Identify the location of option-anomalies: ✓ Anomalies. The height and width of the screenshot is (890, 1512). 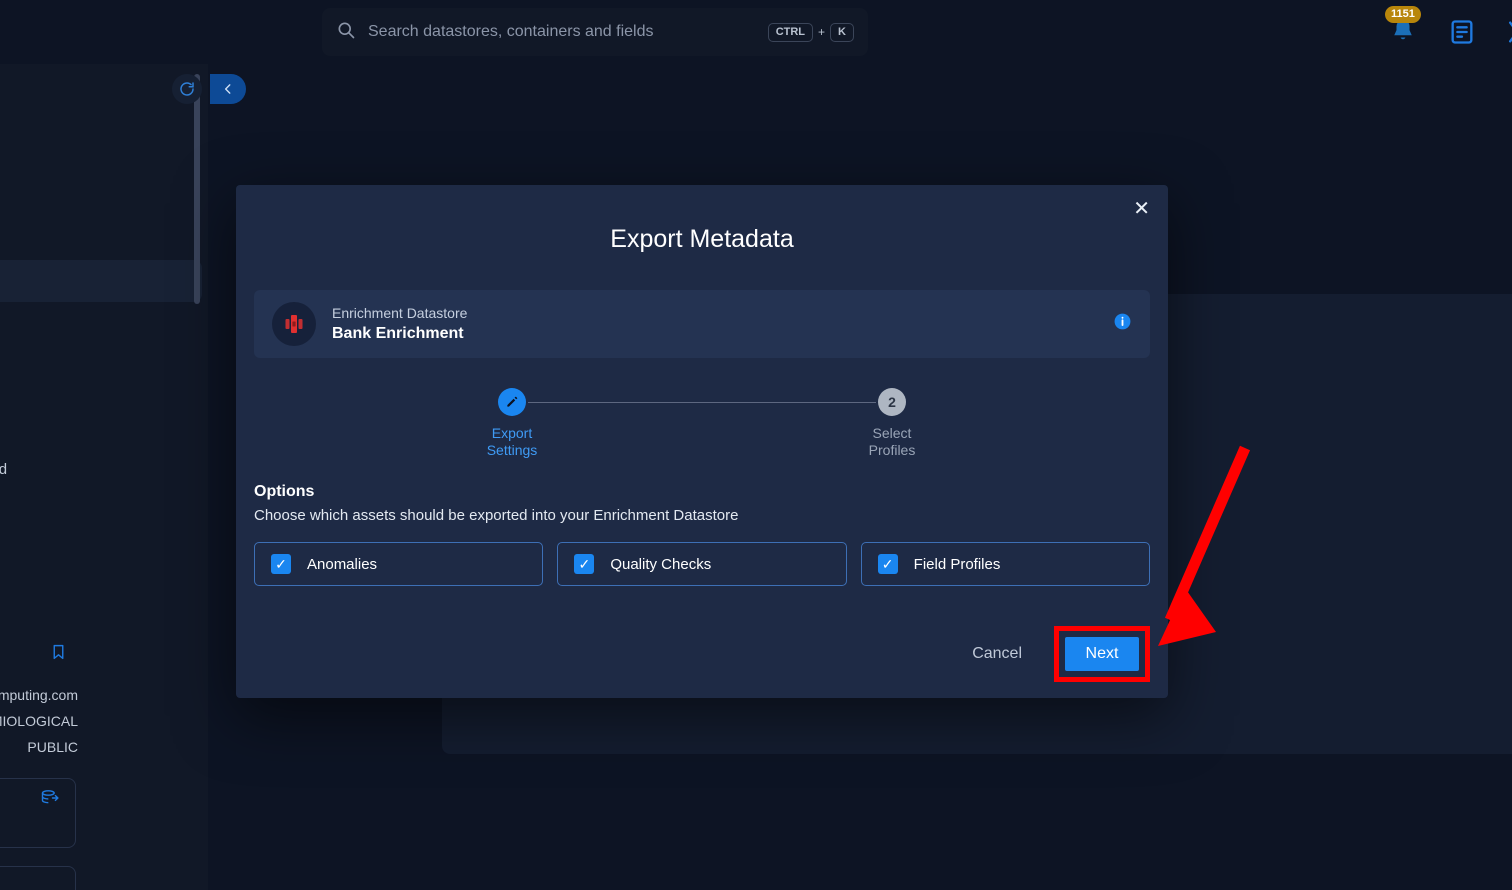
(399, 564).